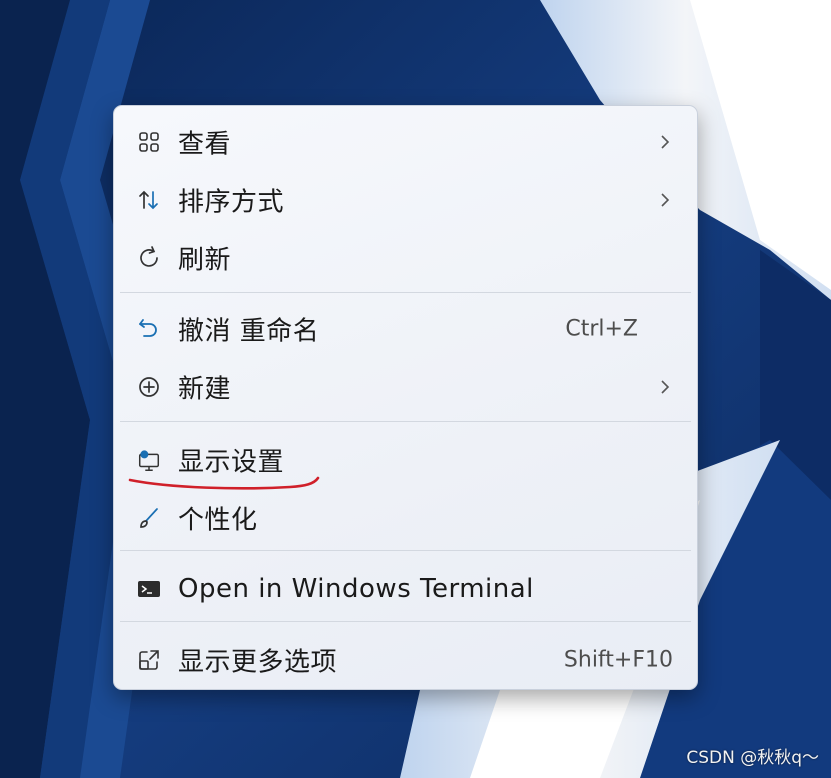 Image resolution: width=831 pixels, height=778 pixels. I want to click on menu-item-label: 个性化, so click(218, 520).